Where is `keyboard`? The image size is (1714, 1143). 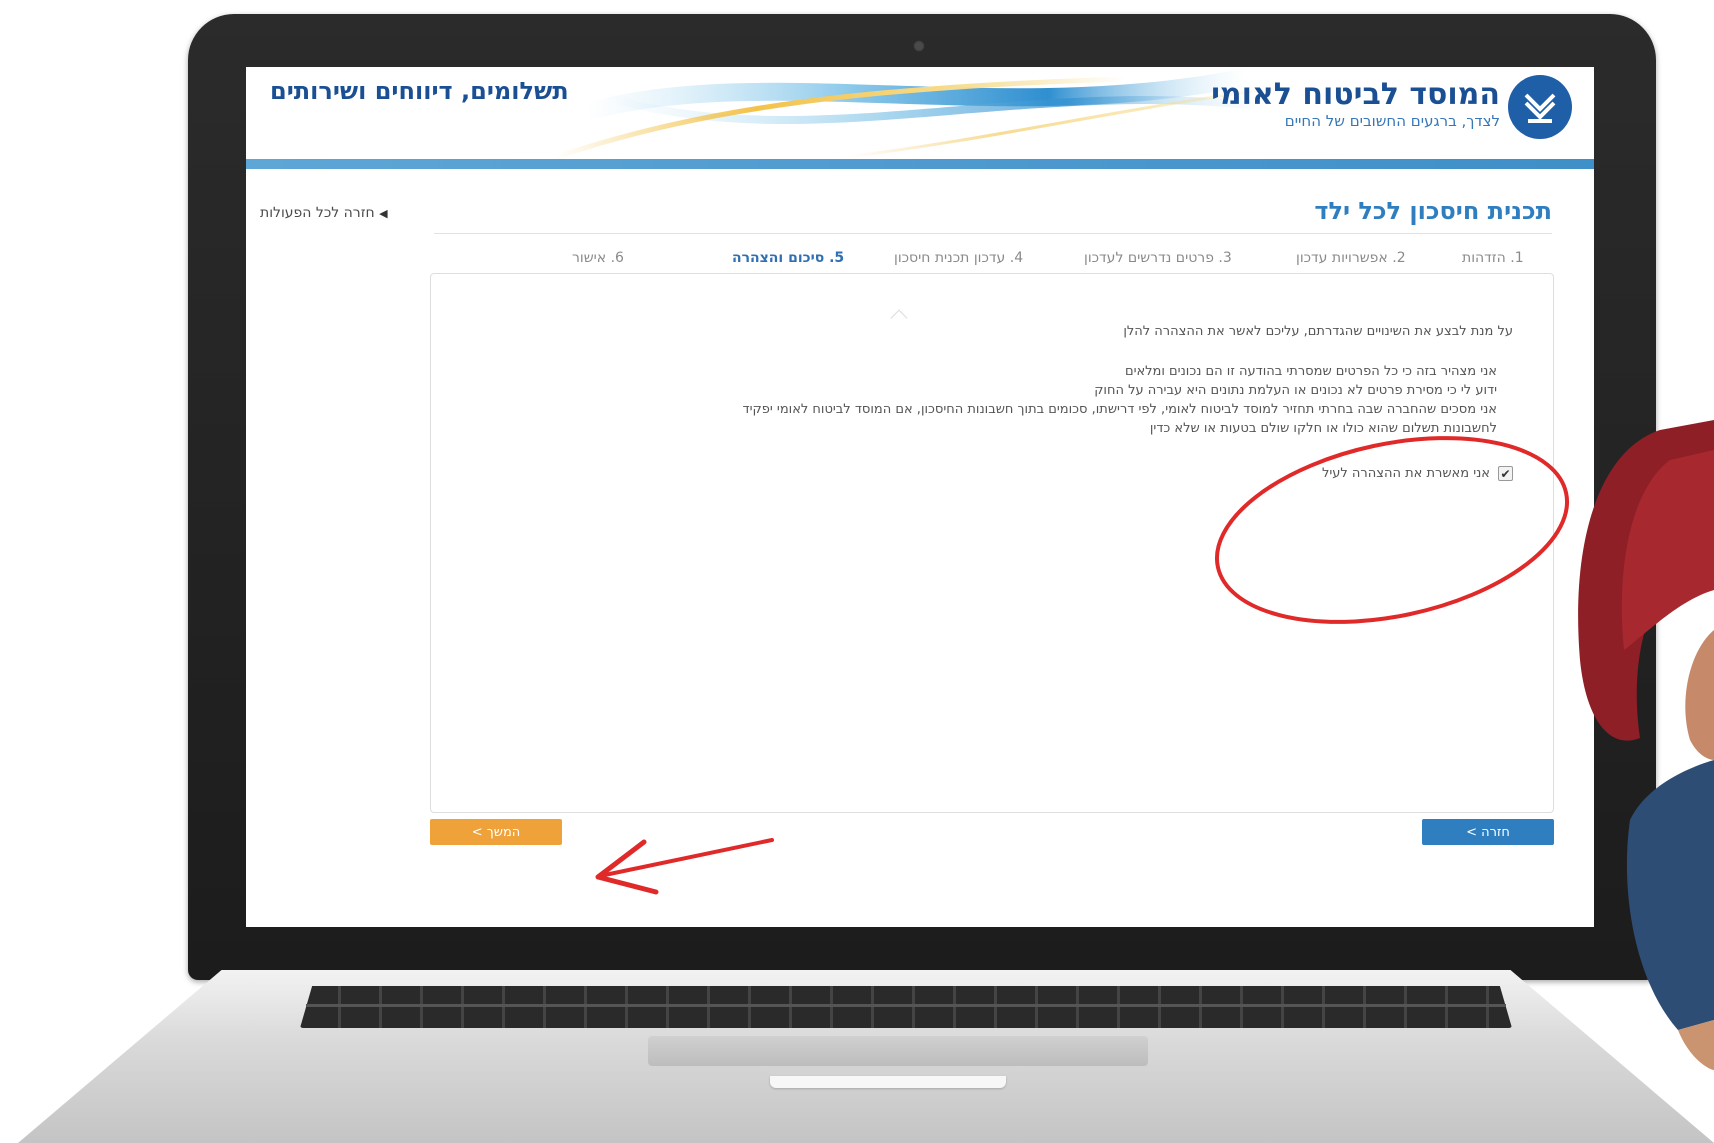
keyboard is located at coordinates (906, 1007).